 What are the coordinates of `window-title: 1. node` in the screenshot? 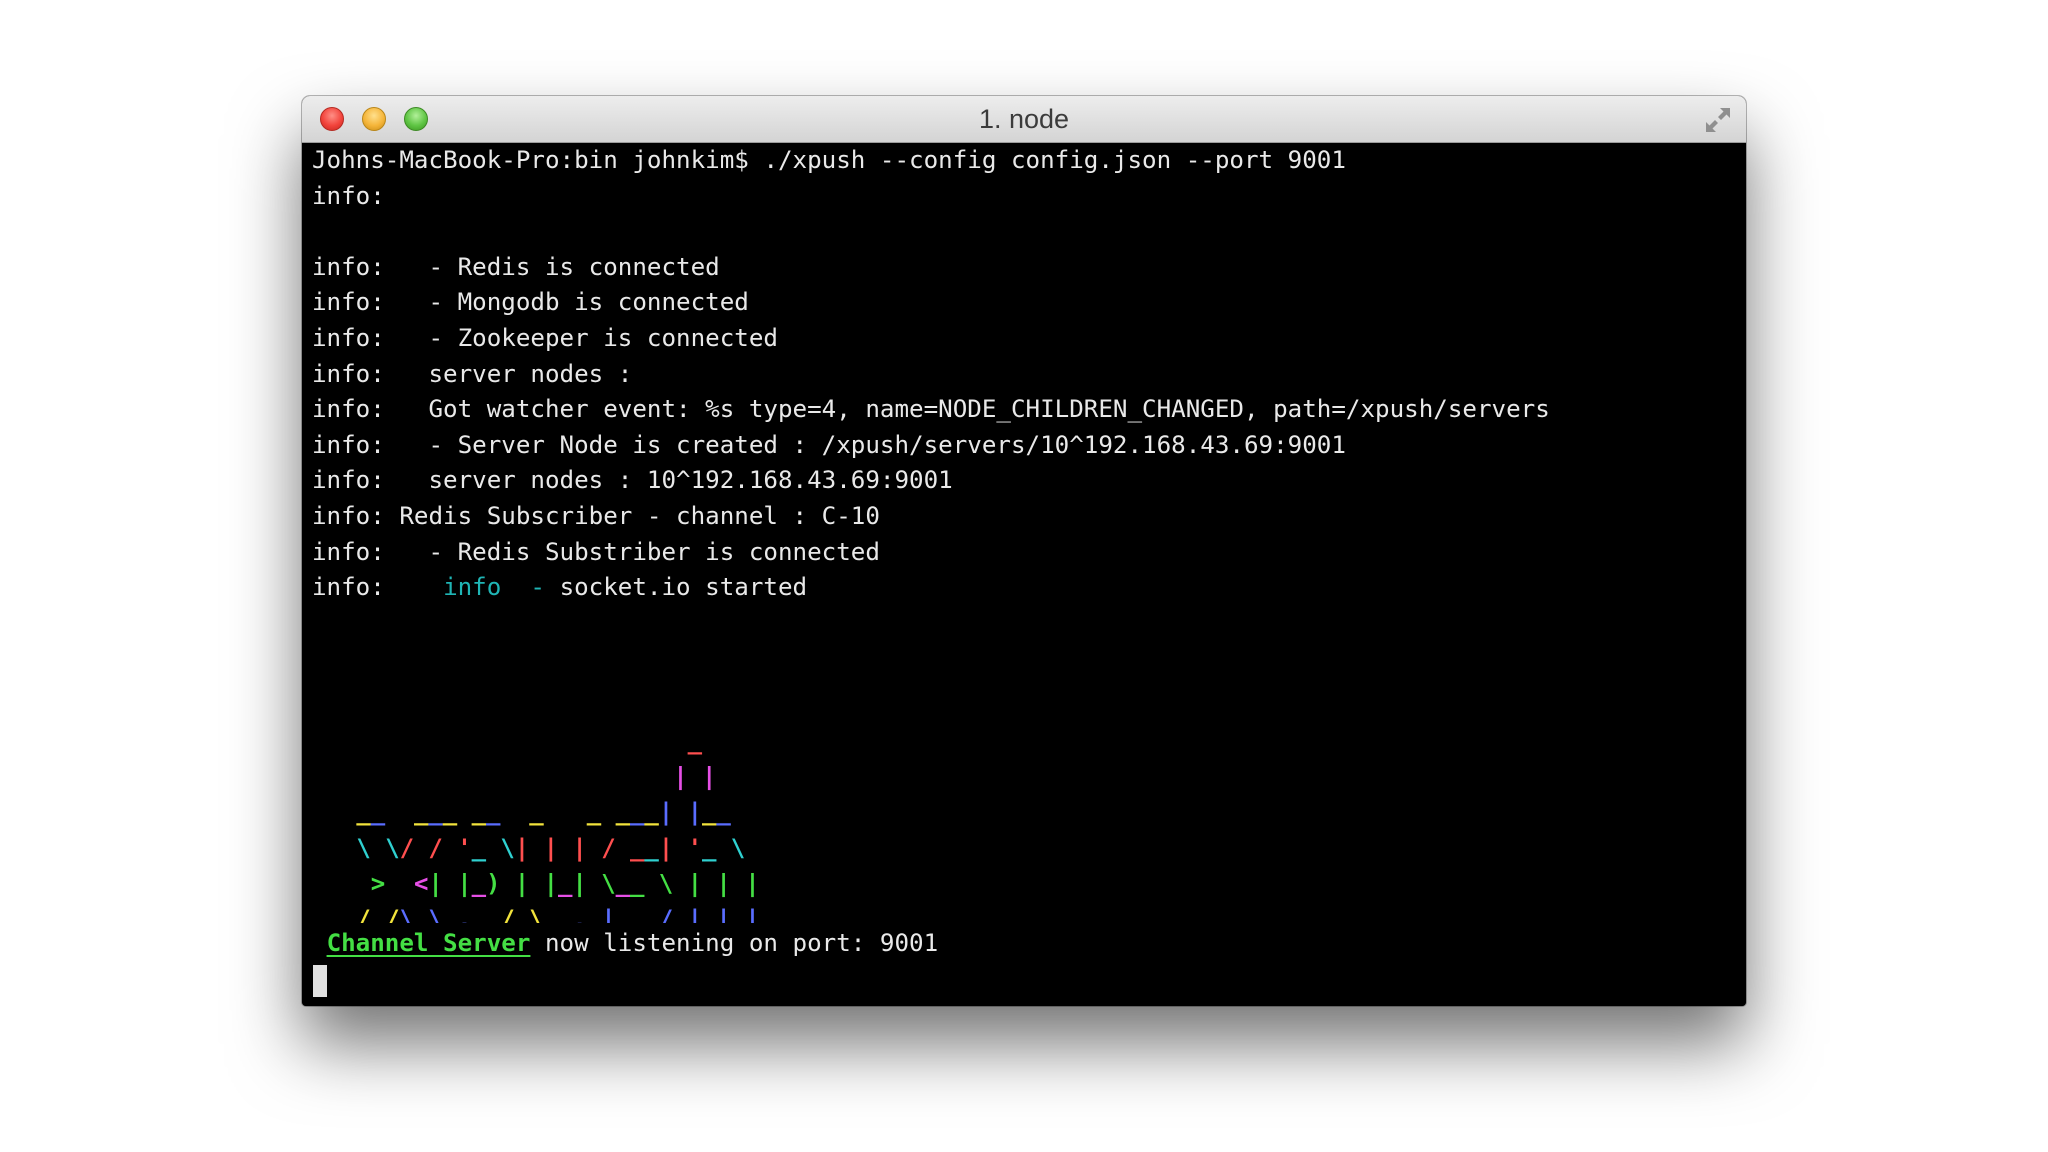 It's located at (1024, 119).